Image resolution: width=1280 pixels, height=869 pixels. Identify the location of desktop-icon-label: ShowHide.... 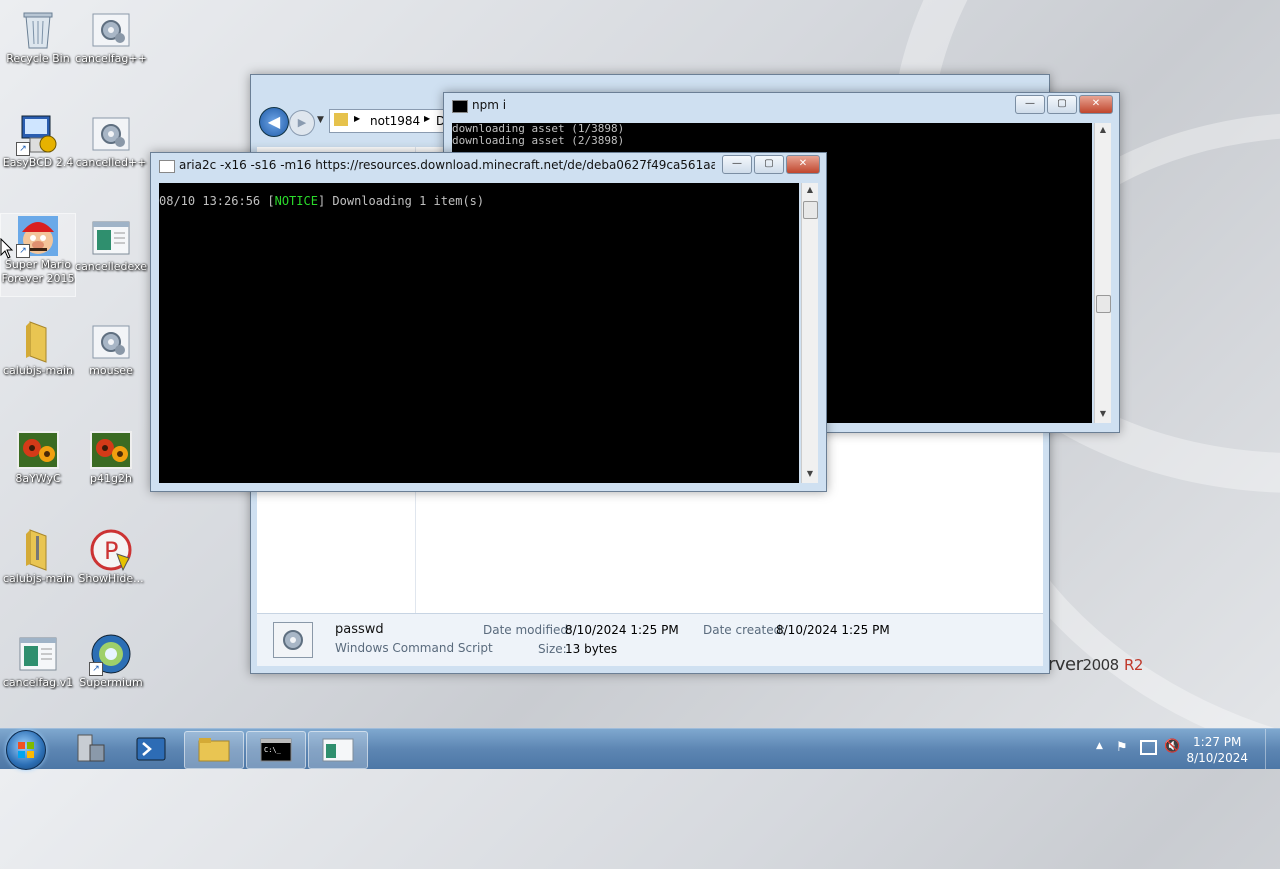
(111, 578).